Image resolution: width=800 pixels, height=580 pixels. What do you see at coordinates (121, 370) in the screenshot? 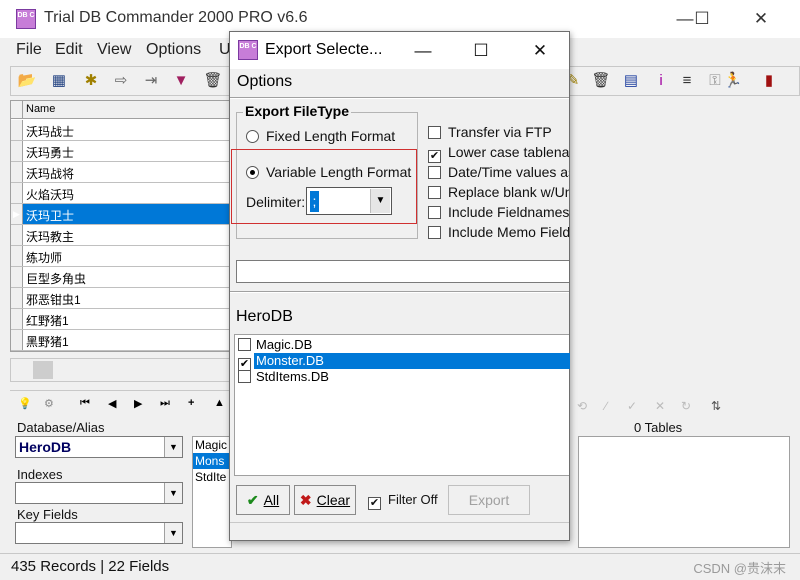
I see `grid-scrollbar` at bounding box center [121, 370].